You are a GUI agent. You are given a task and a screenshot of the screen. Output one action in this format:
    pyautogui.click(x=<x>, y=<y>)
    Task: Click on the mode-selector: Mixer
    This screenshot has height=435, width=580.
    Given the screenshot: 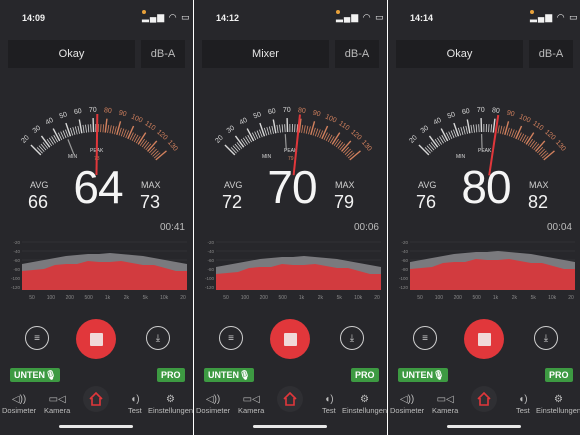 What is the action you would take?
    pyautogui.click(x=265, y=54)
    